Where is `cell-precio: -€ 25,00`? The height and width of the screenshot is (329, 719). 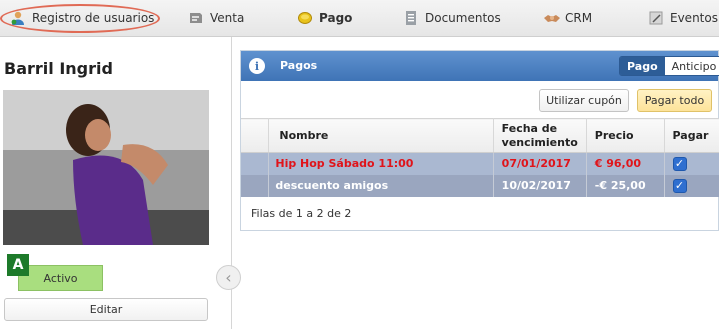 cell-precio: -€ 25,00 is located at coordinates (625, 185).